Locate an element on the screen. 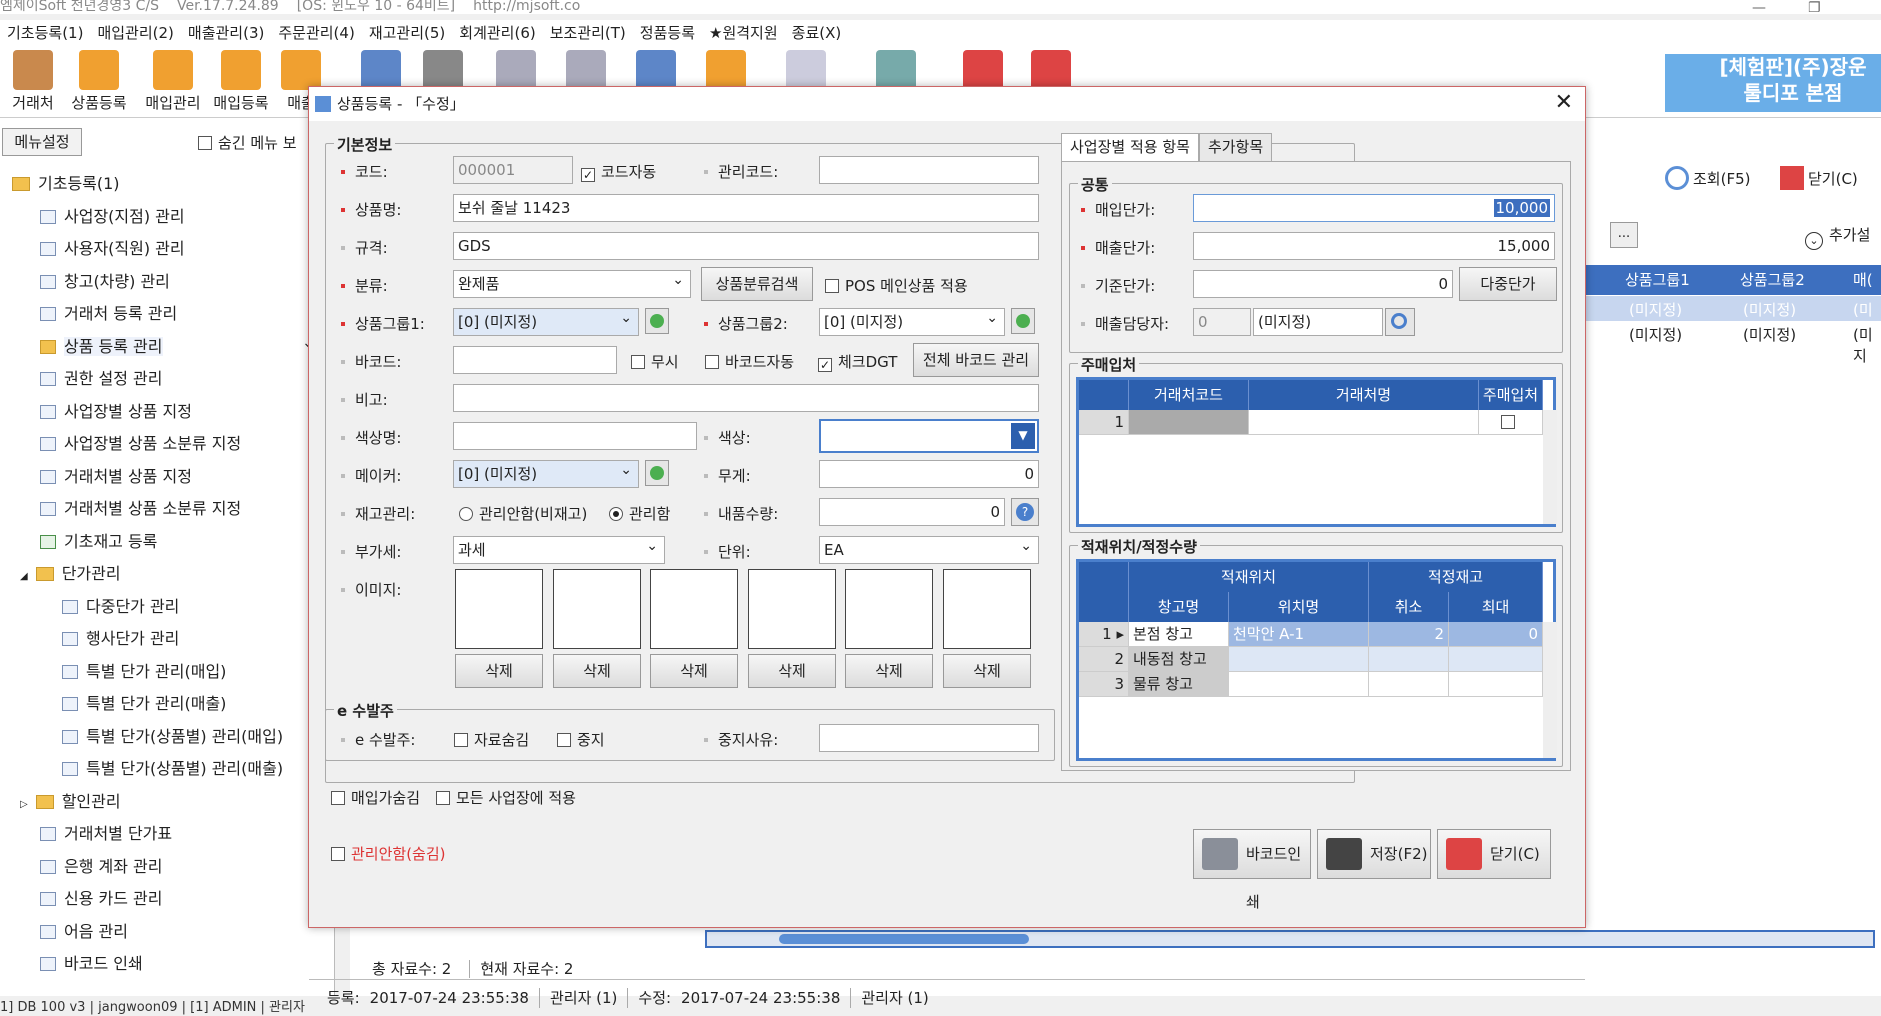  col-main-vendor: 주매입처 is located at coordinates (1511, 395).